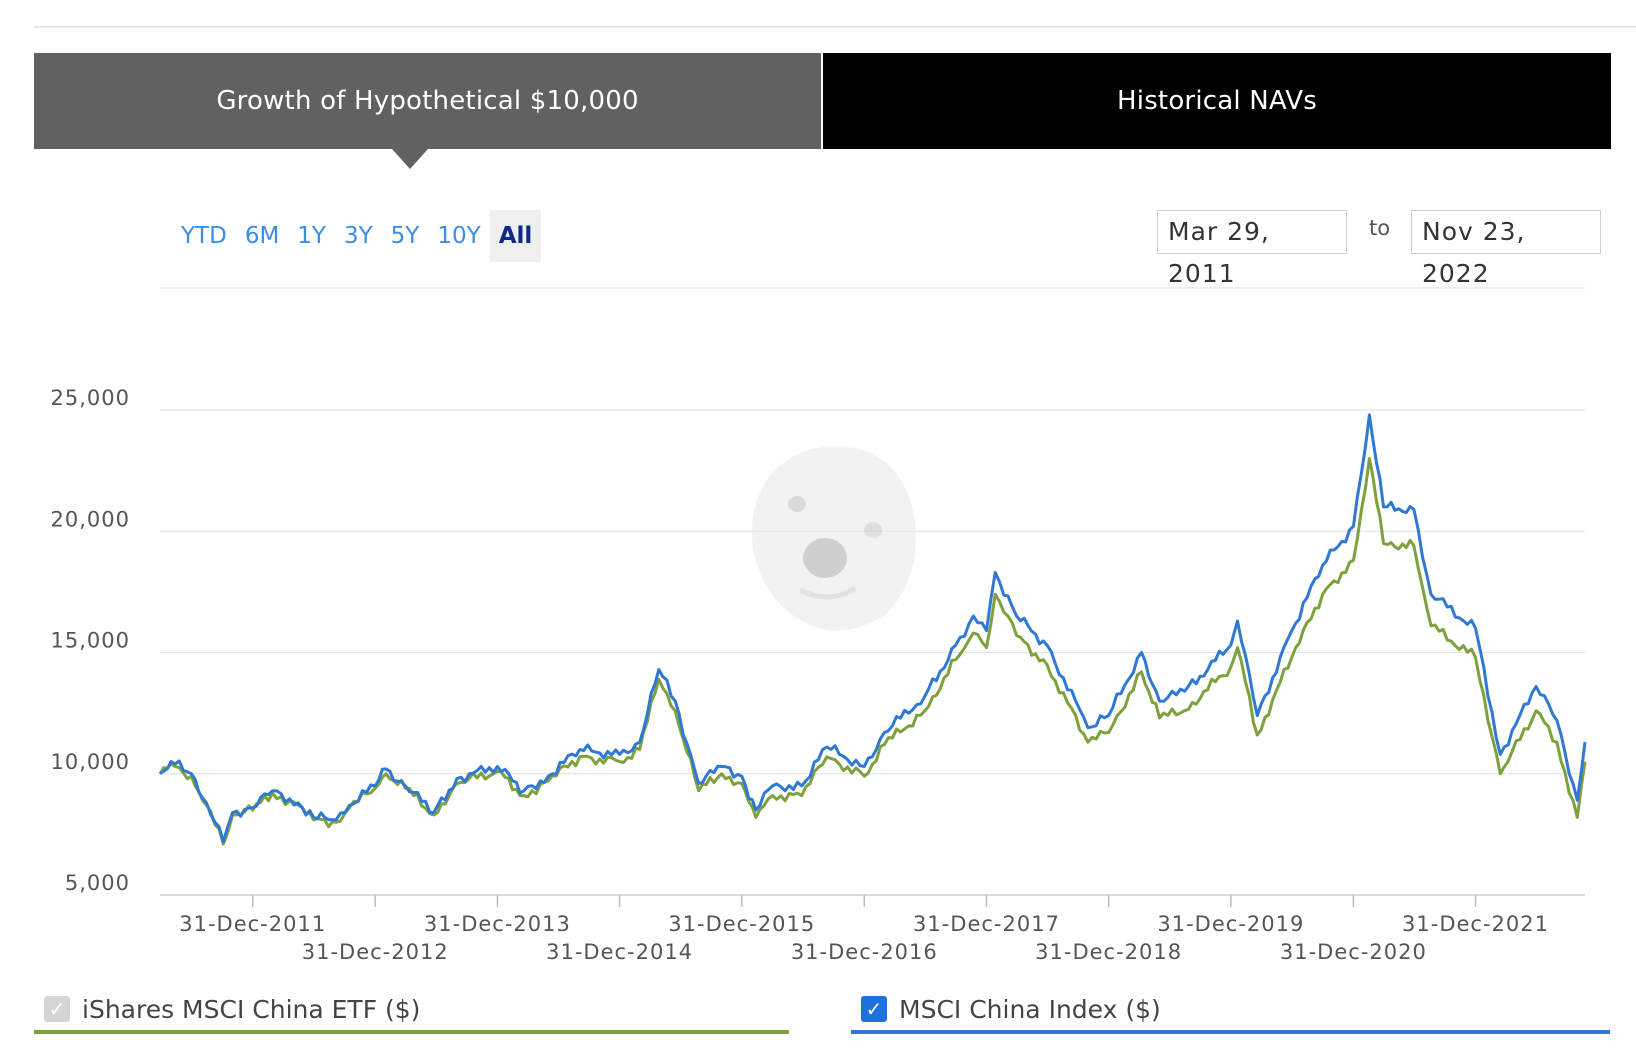 The height and width of the screenshot is (1062, 1636). I want to click on legend-msci-china-index: ✓ MSCI China Index ($), so click(1230, 1011).